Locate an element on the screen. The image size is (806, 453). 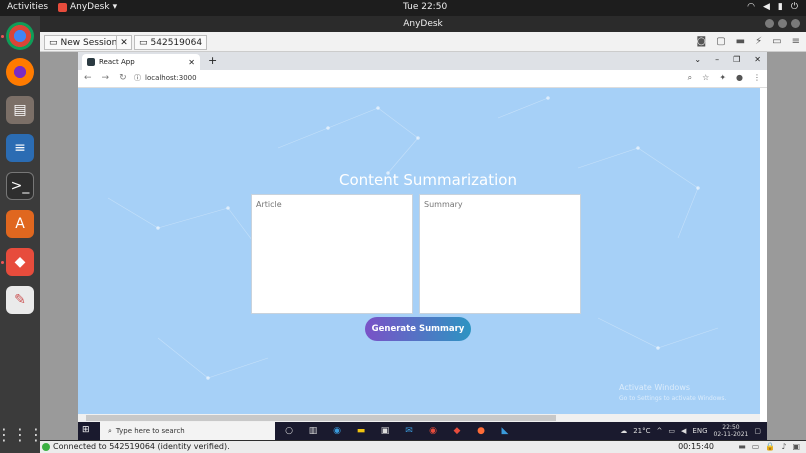
new-session-tab: ▭ New Session is located at coordinates (83, 42).